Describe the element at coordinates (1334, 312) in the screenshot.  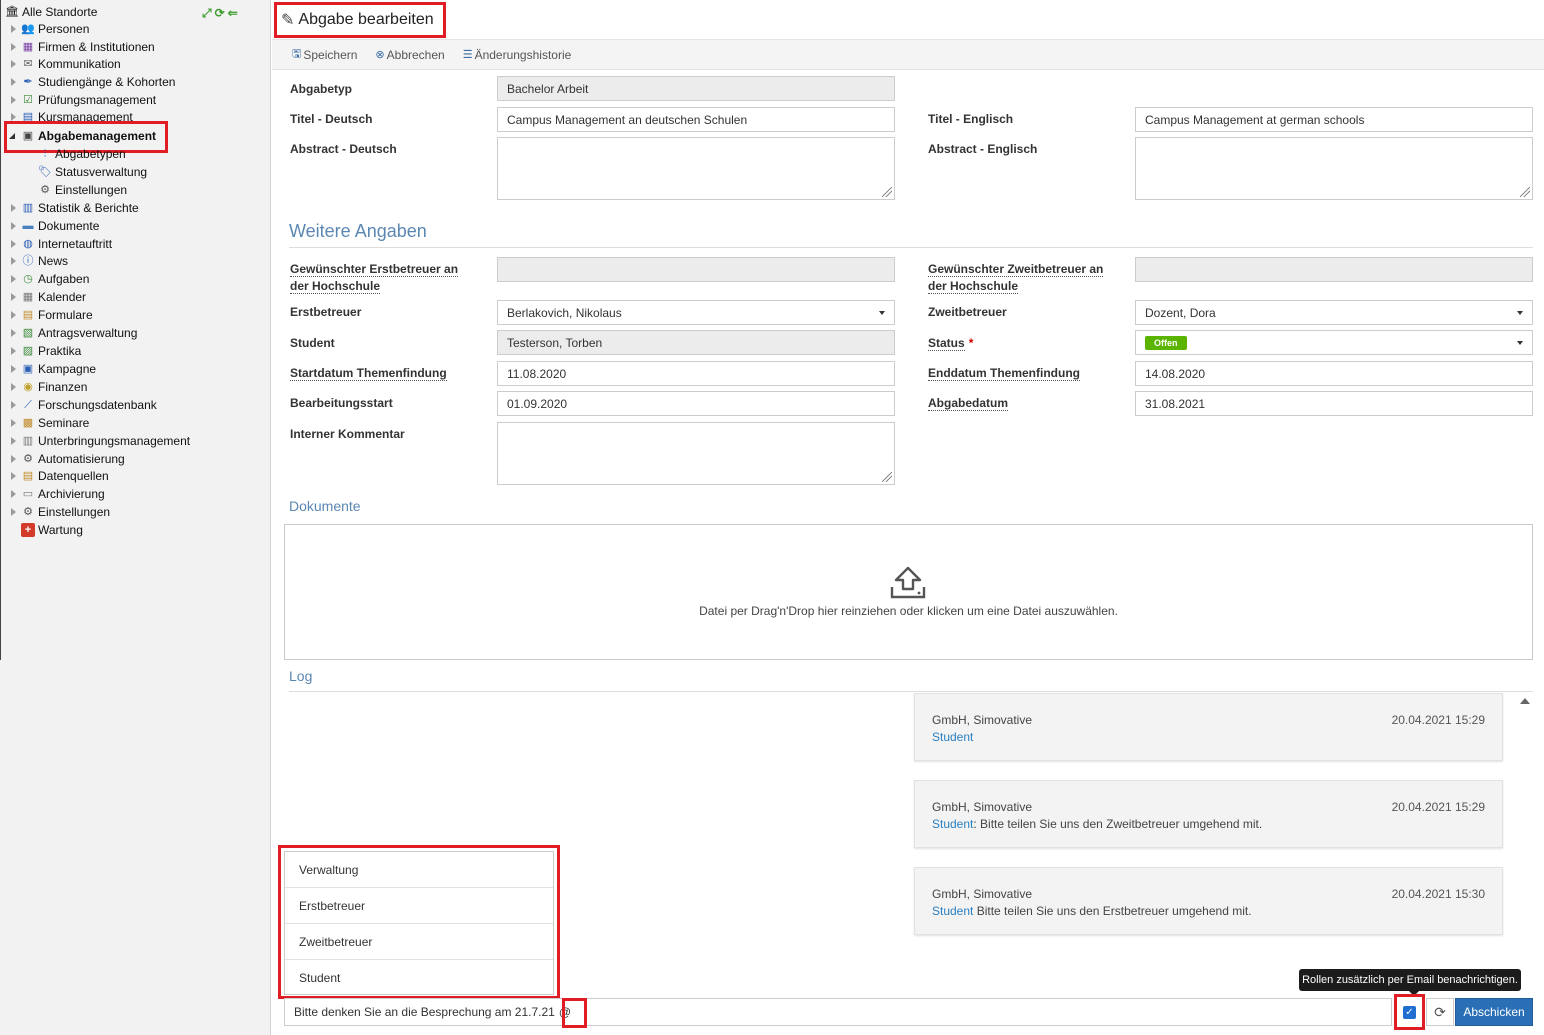
I see `zweitbetreuer-select: Dozent, Dora` at that location.